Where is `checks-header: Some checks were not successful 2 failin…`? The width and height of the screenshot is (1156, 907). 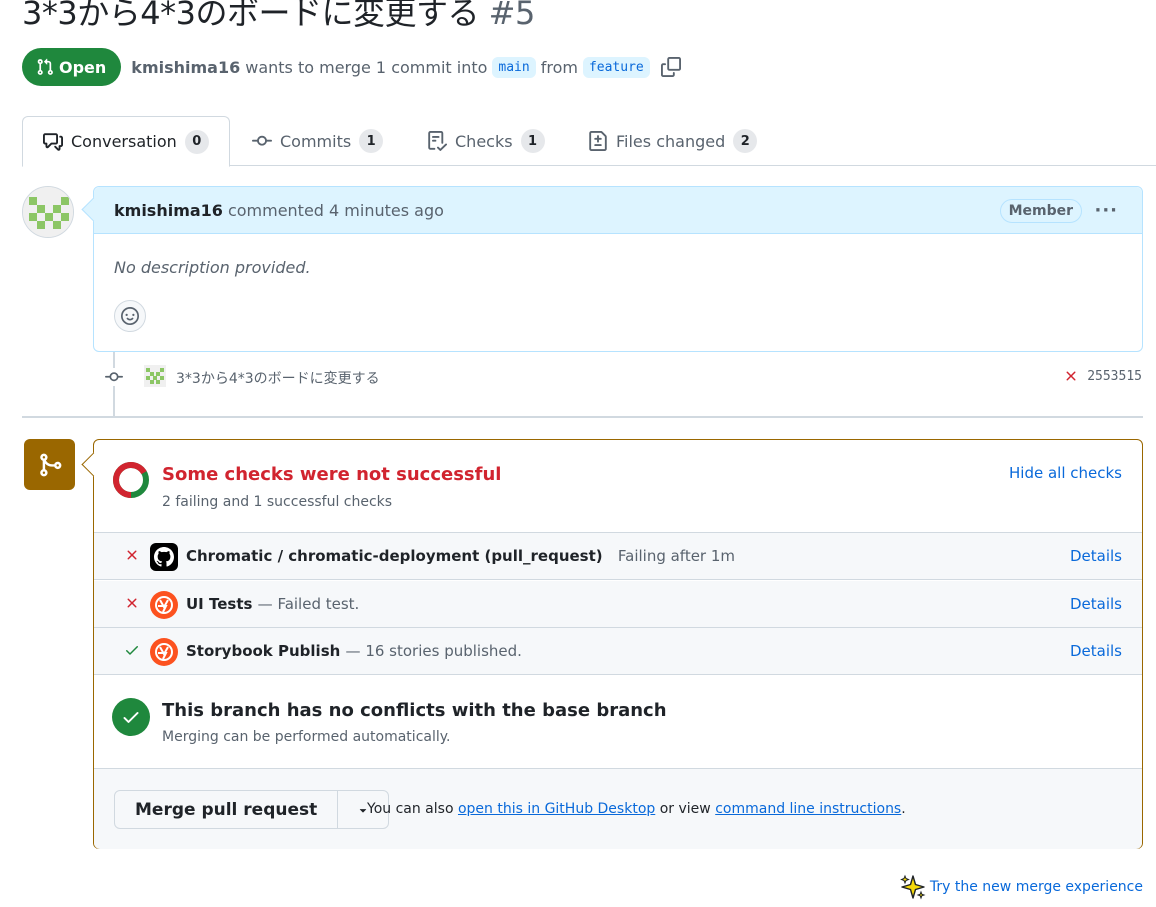
checks-header: Some checks were not successful 2 failin… is located at coordinates (618, 486).